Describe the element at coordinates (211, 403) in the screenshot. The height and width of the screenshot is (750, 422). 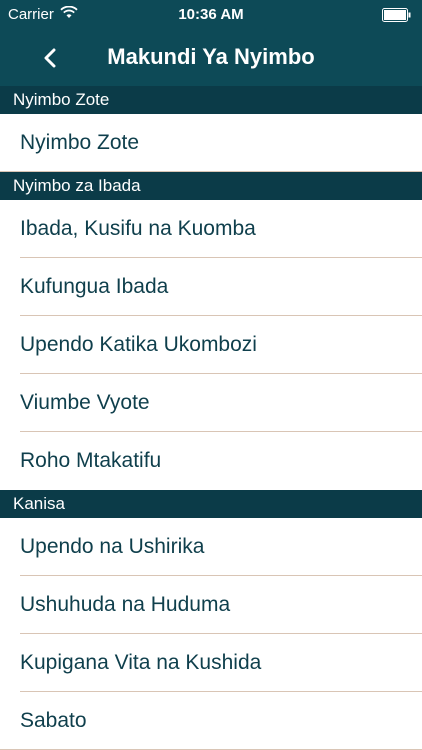
I see `list-item: Viumbe Vyote` at that location.